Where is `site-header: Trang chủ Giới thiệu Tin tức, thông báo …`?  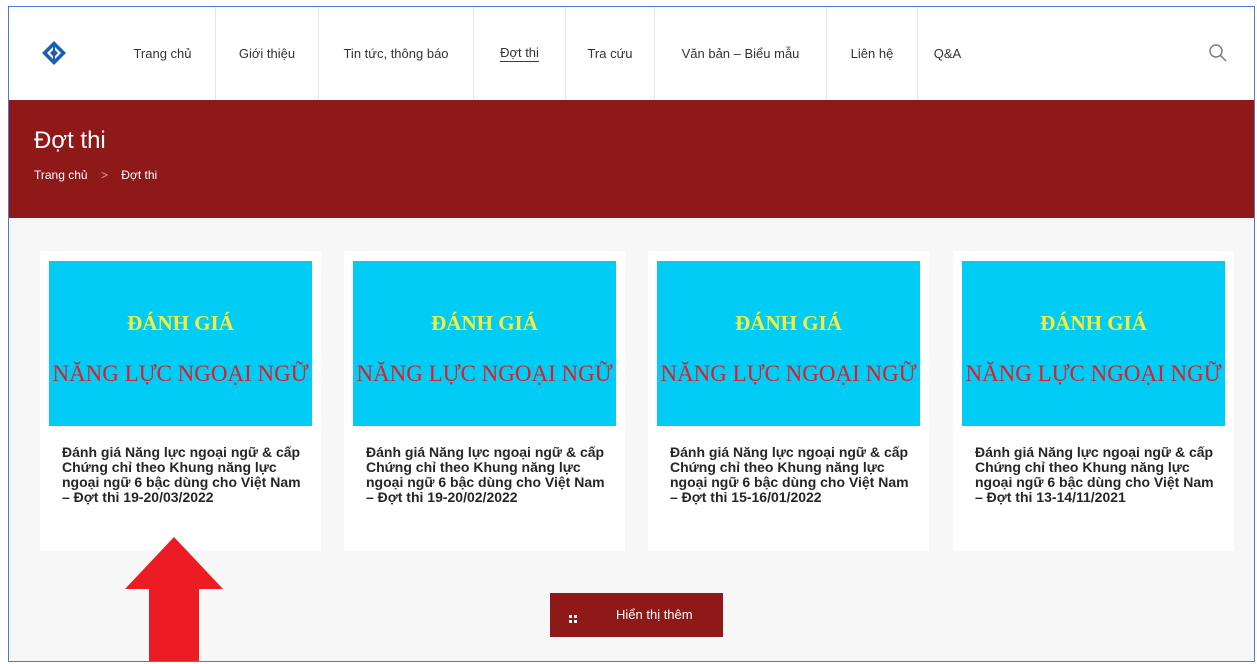
site-header: Trang chủ Giới thiệu Tin tức, thông báo … is located at coordinates (631, 53).